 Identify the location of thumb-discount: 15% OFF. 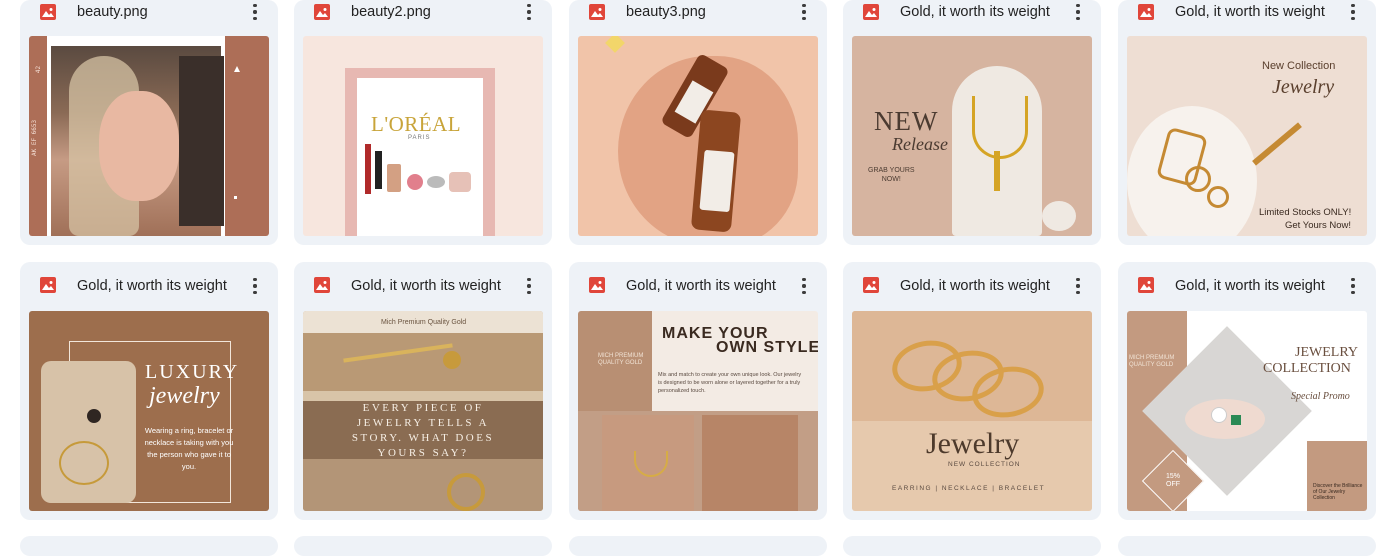
(1172, 480).